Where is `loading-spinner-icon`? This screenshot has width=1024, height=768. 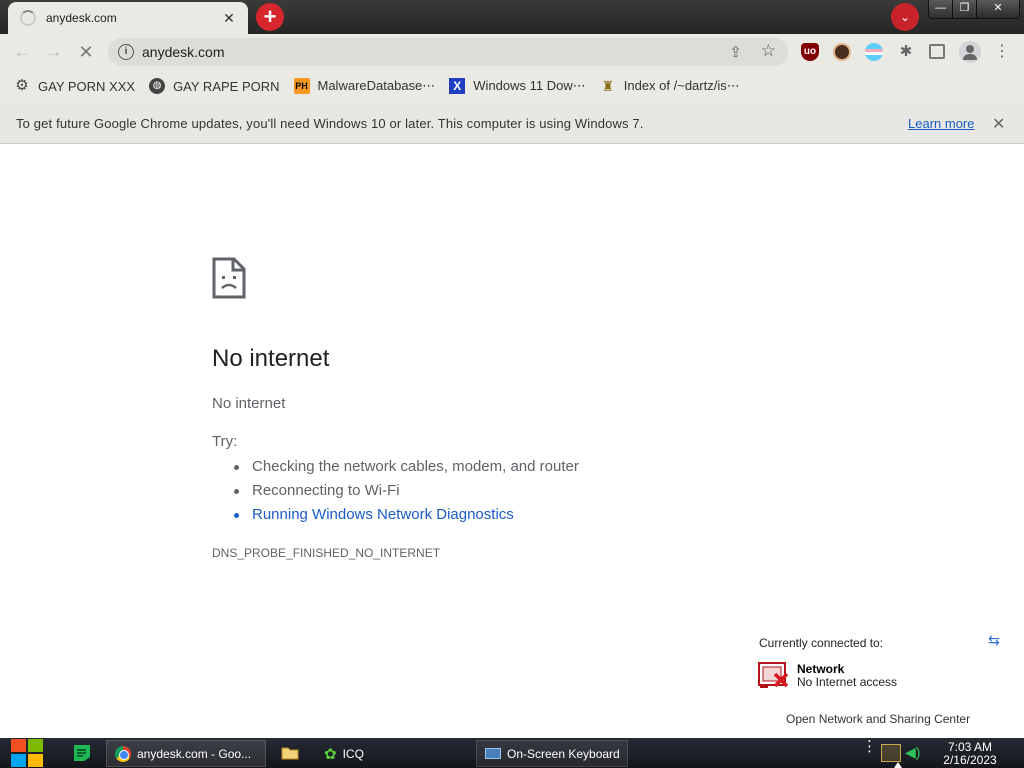
loading-spinner-icon is located at coordinates (28, 18).